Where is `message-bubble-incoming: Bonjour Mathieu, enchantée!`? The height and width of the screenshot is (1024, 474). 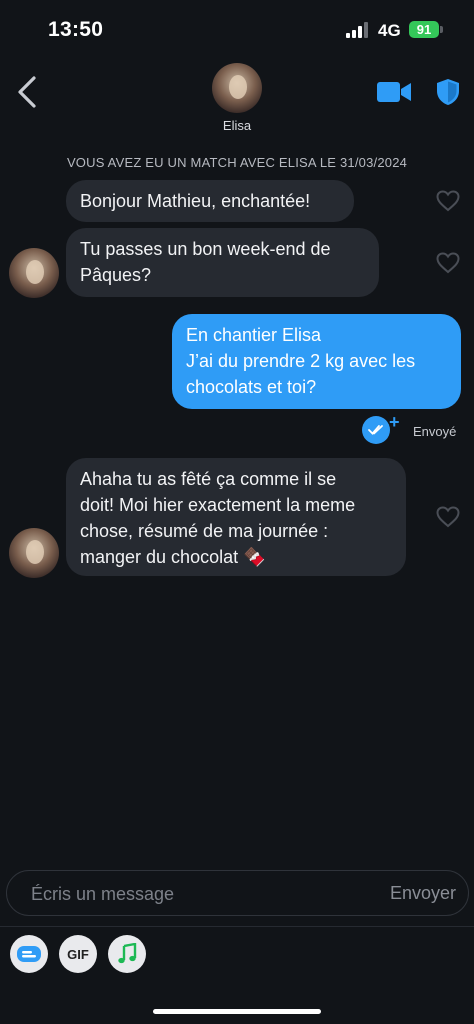
message-bubble-incoming: Bonjour Mathieu, enchantée! is located at coordinates (210, 201).